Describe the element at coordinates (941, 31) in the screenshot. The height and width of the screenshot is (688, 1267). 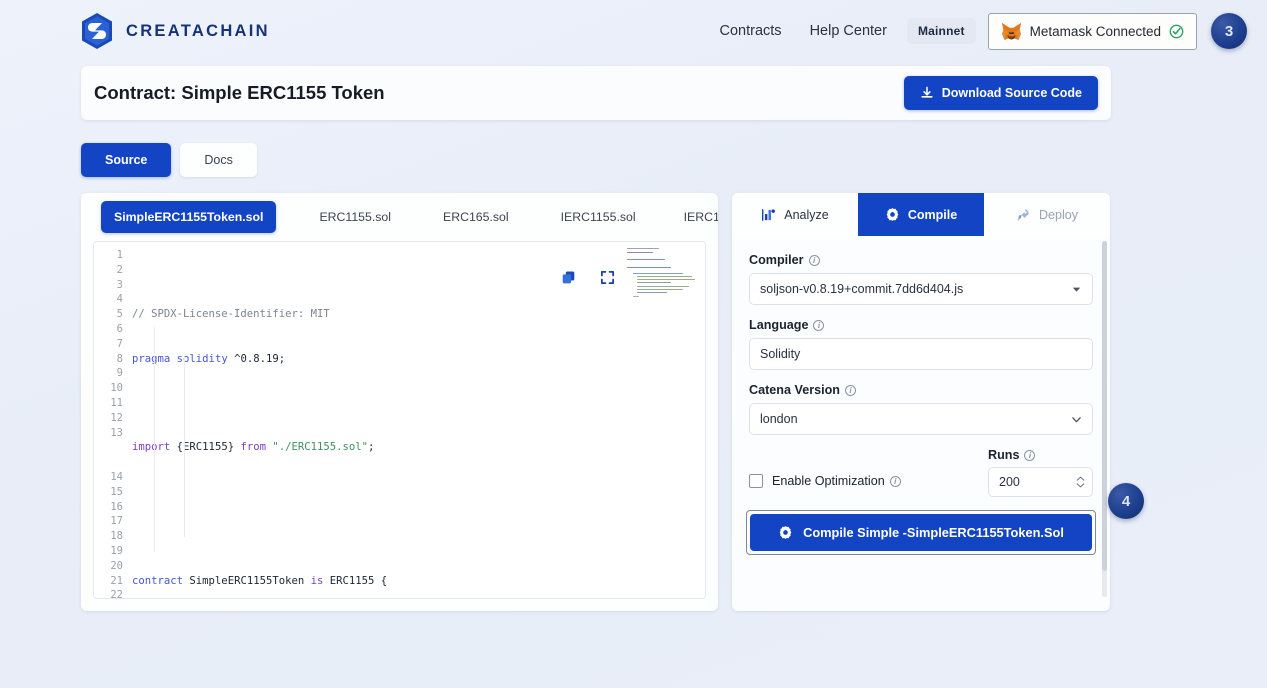
I see `network-chip: Mainnet` at that location.